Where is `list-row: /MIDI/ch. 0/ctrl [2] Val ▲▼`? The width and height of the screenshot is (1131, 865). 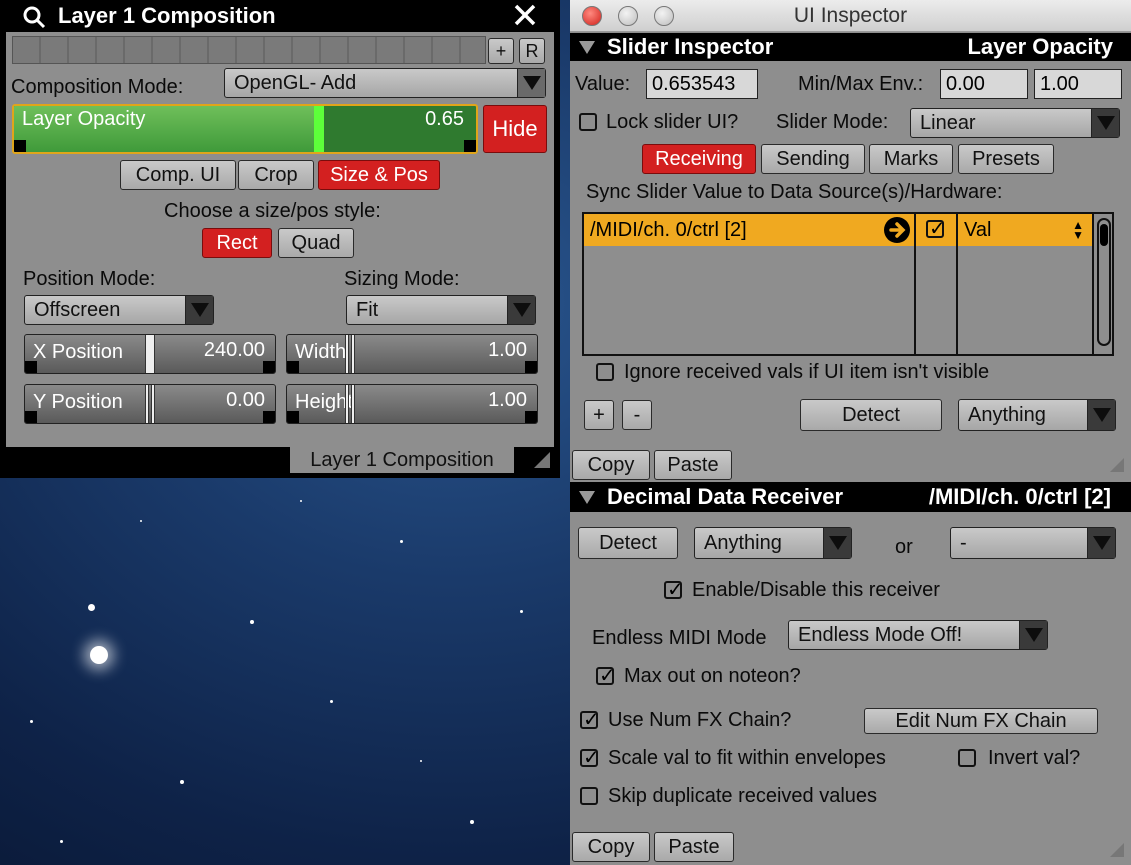
list-row: /MIDI/ch. 0/ctrl [2] Val ▲▼ is located at coordinates (838, 230).